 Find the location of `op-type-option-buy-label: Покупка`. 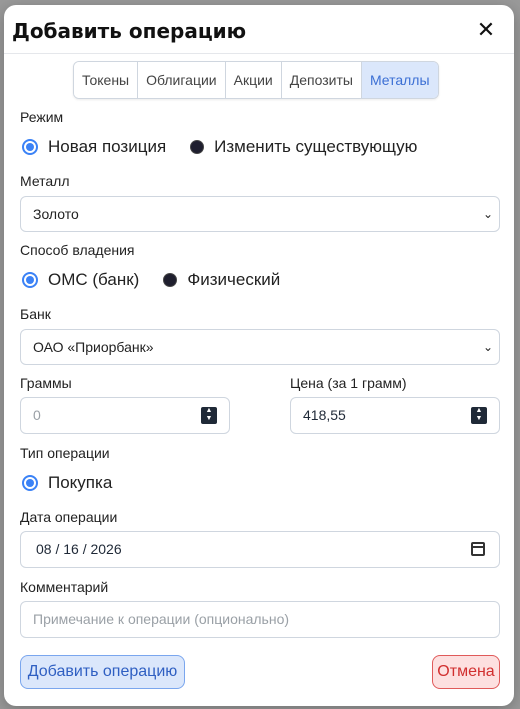

op-type-option-buy-label: Покупка is located at coordinates (80, 482).